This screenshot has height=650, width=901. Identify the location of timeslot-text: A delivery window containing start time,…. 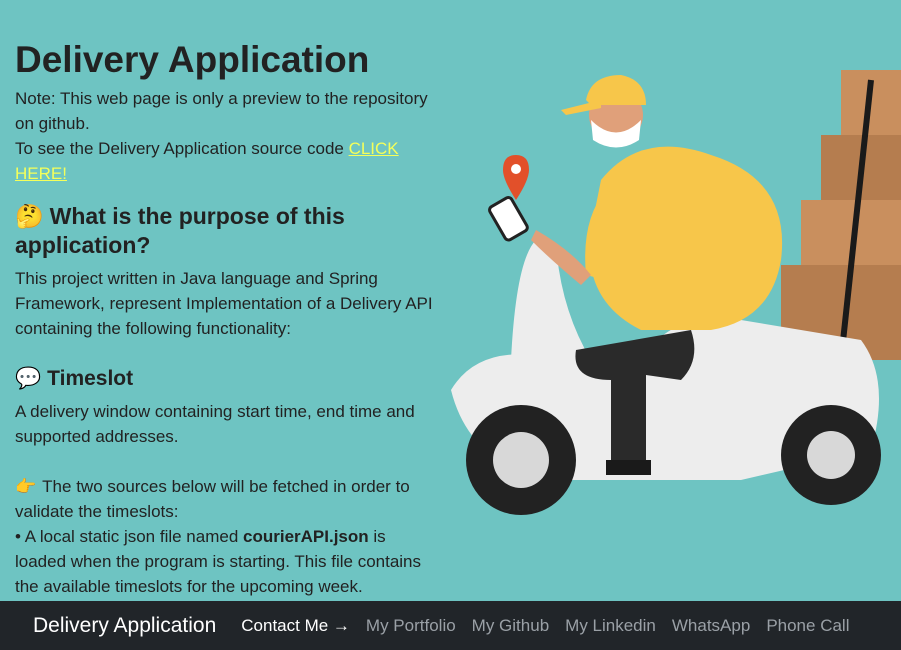
(215, 424).